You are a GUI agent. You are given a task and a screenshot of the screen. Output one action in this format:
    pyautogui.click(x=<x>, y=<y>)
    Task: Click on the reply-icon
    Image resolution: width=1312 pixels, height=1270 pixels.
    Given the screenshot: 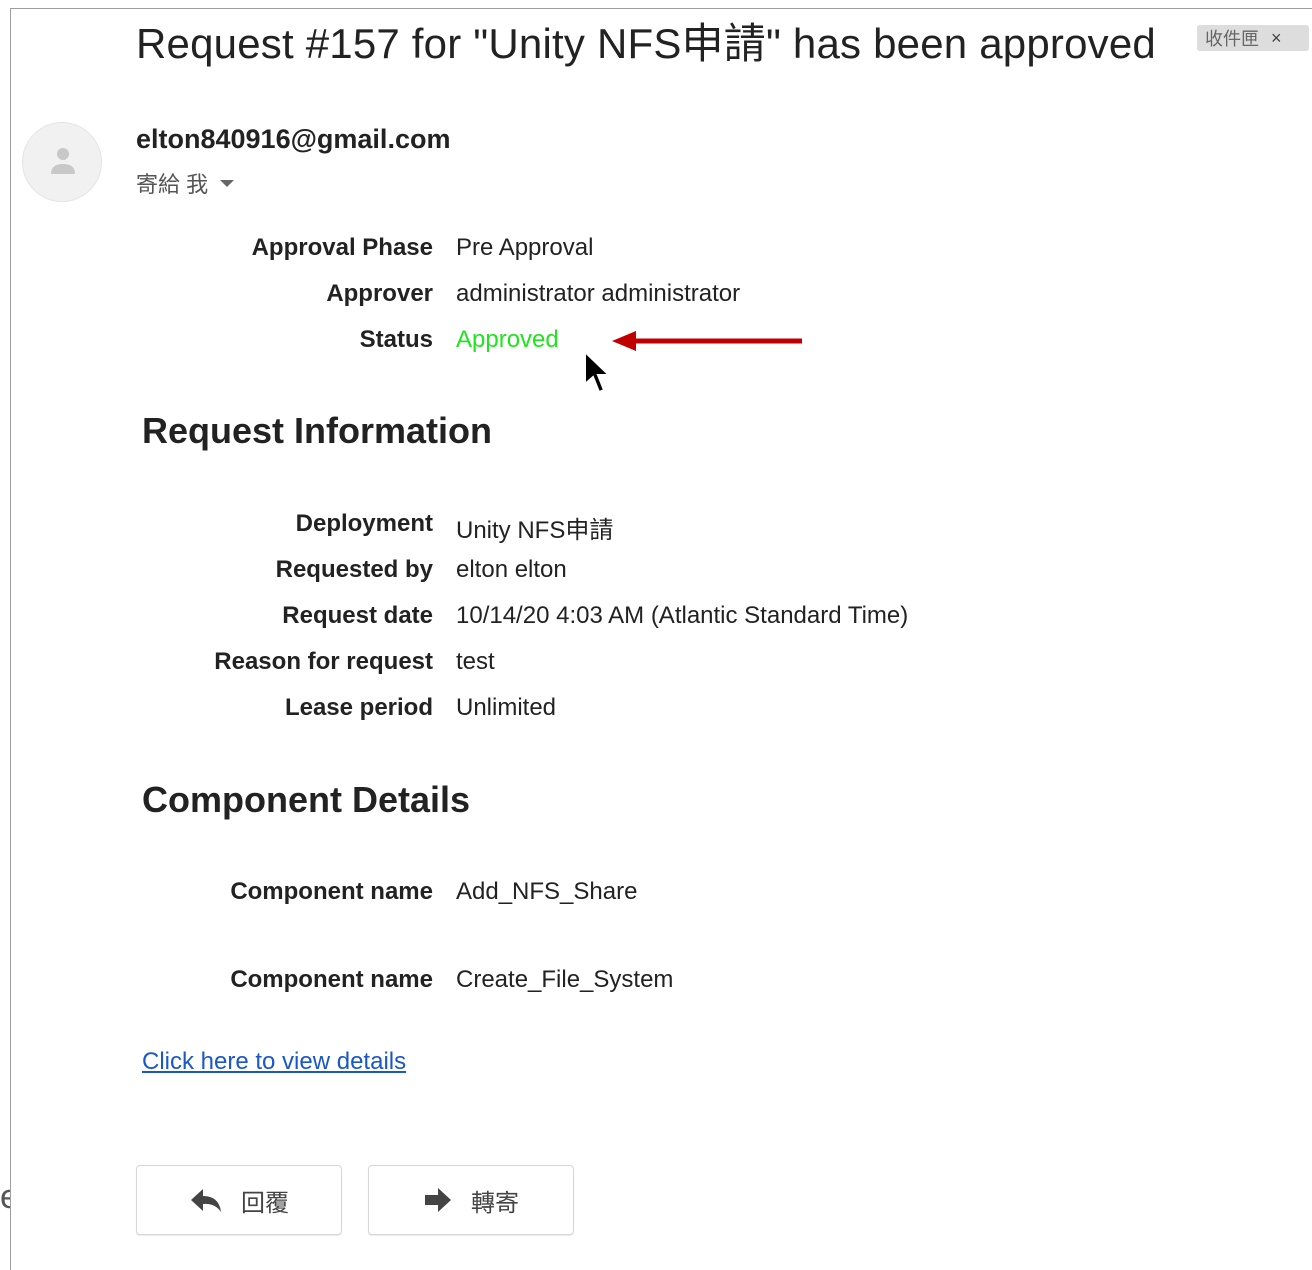 What is the action you would take?
    pyautogui.click(x=206, y=1200)
    